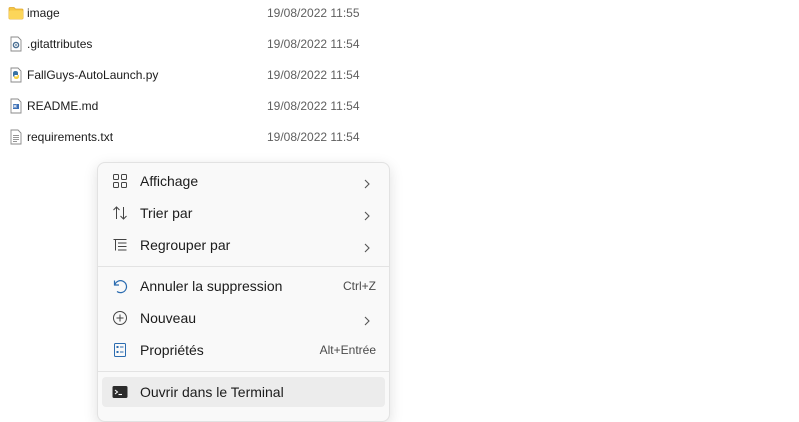 The image size is (799, 422). I want to click on python-file-icon, so click(16, 75).